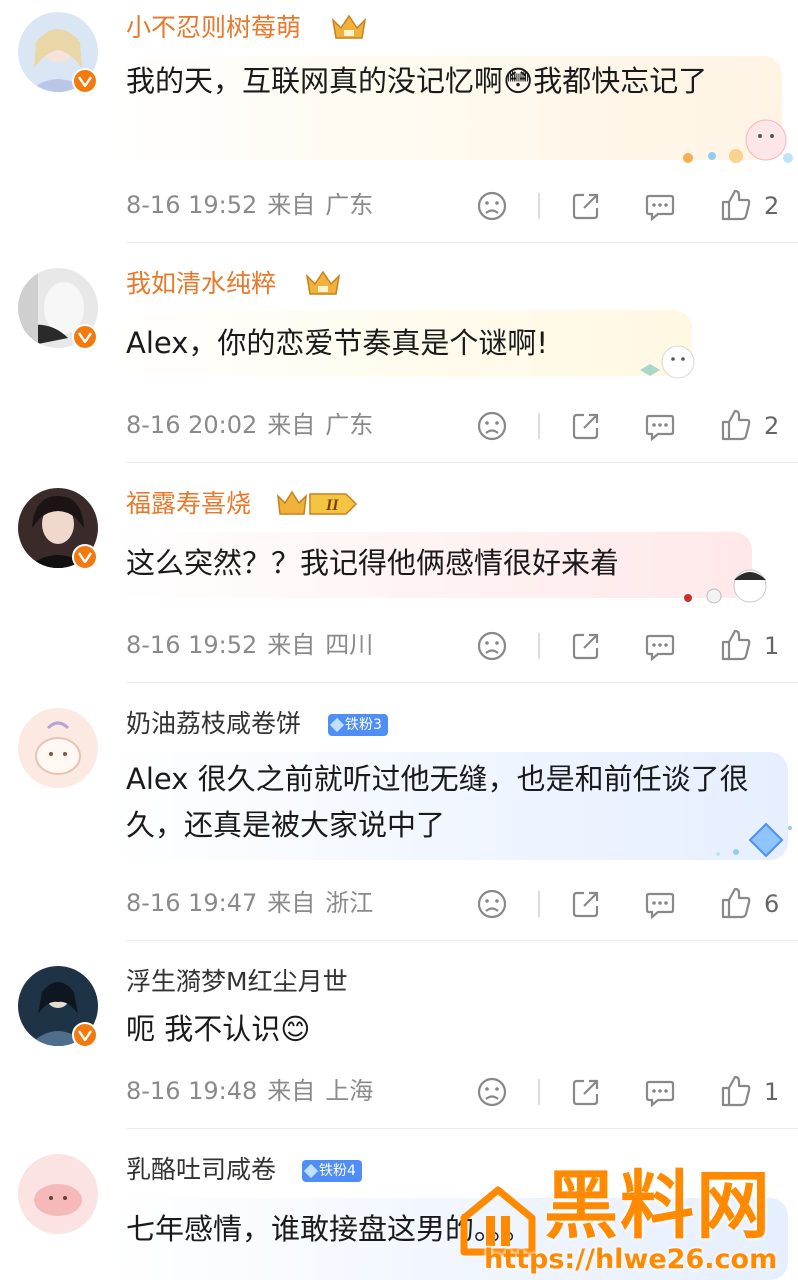  Describe the element at coordinates (363, 725) in the screenshot. I see `fan-badge-label: 铁粉3` at that location.